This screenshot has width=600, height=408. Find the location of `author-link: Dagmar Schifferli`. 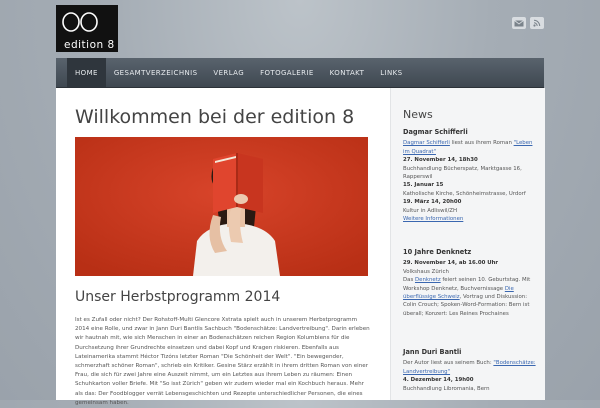

author-link: Dagmar Schifferli is located at coordinates (426, 143).